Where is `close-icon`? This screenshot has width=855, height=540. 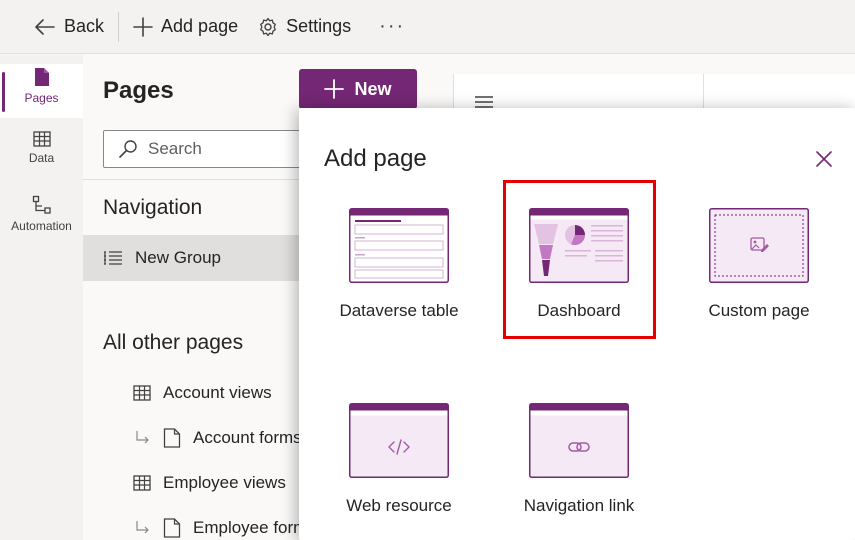 close-icon is located at coordinates (824, 159).